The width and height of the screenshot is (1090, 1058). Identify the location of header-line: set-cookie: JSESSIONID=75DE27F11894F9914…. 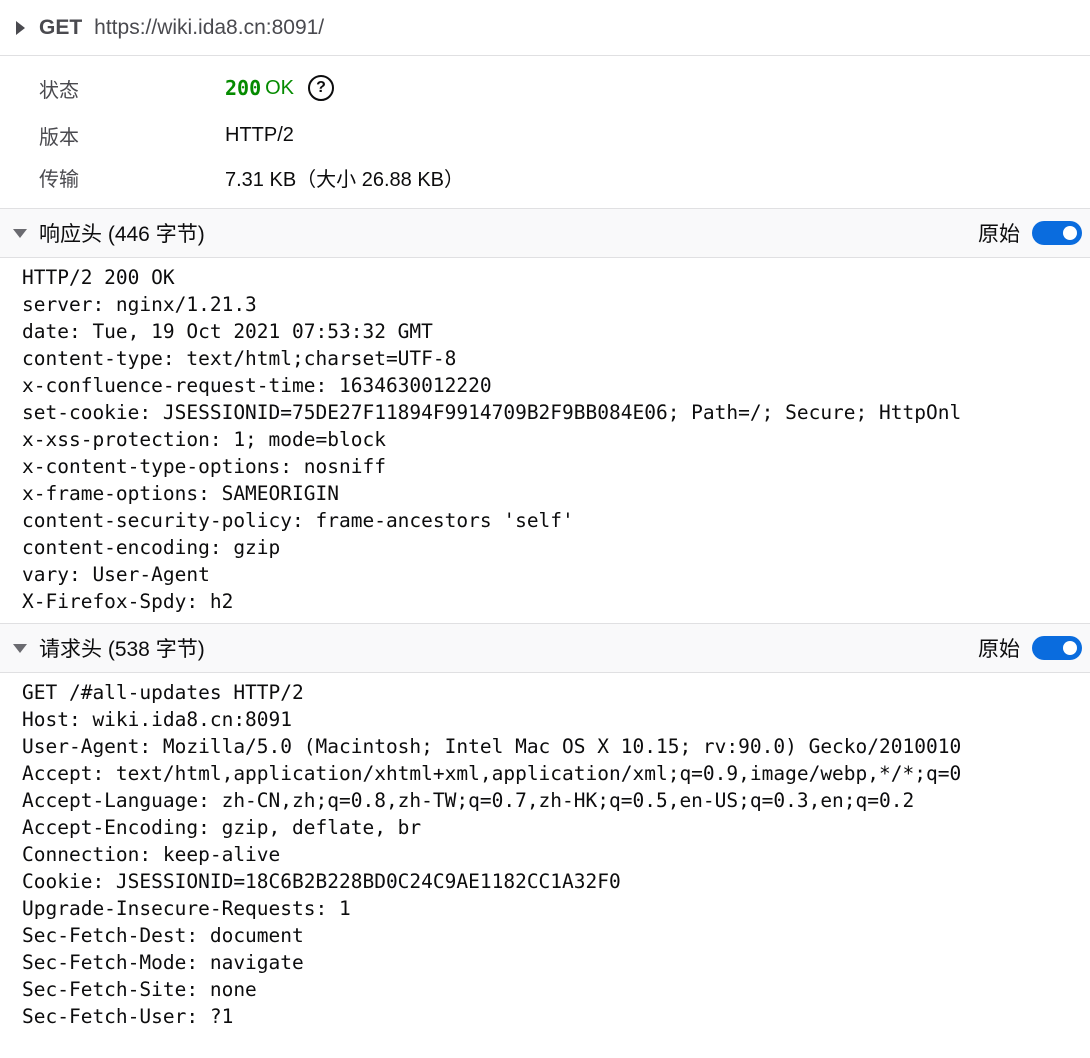
(492, 412).